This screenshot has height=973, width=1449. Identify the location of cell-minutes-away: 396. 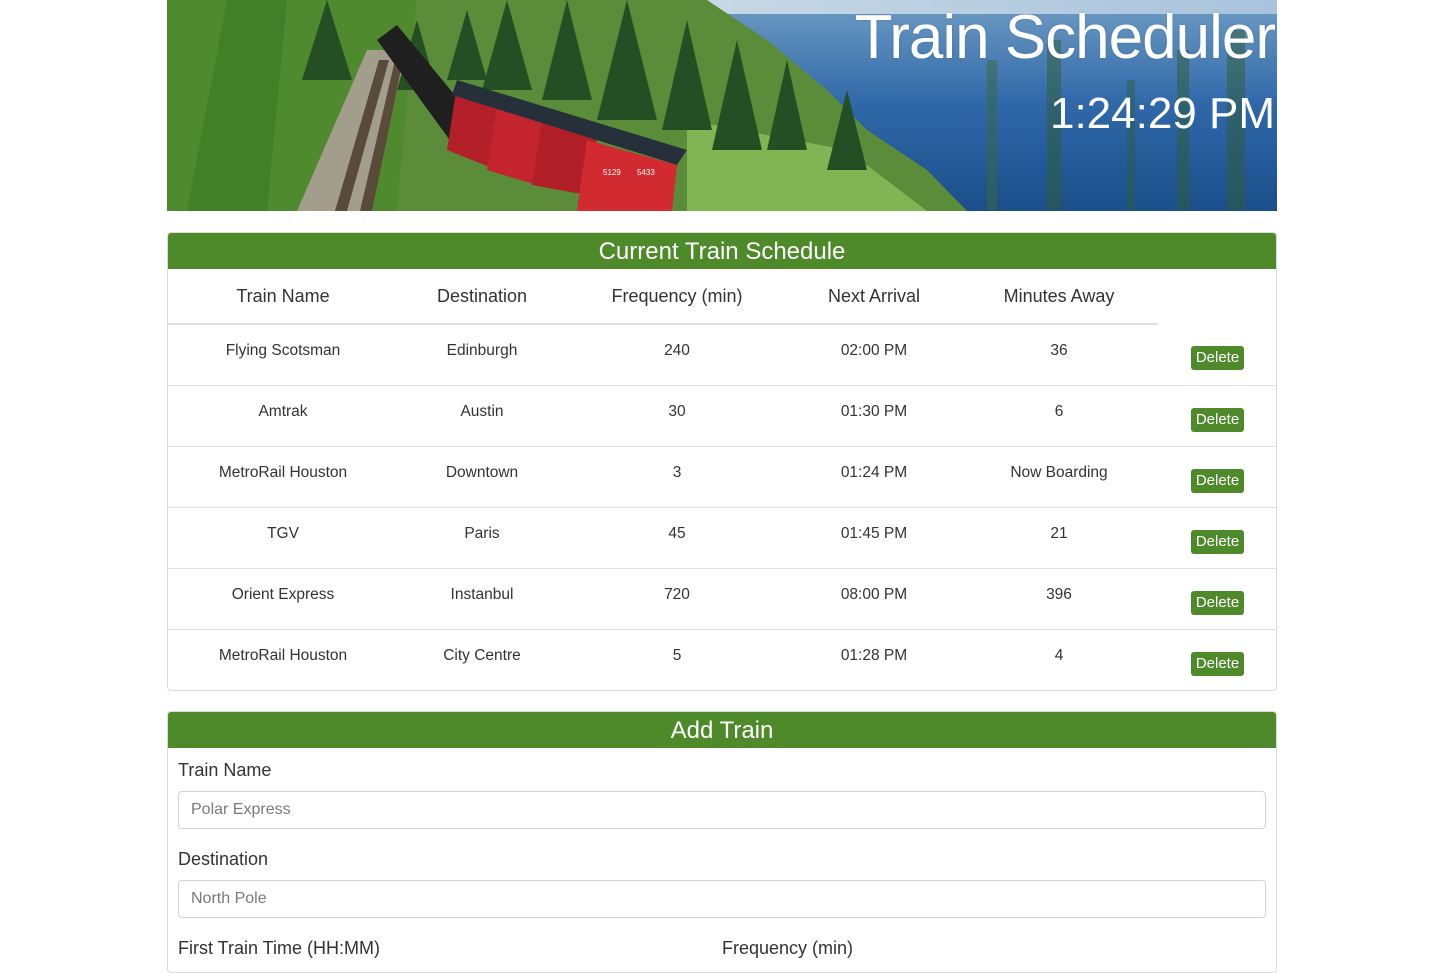
(1059, 599).